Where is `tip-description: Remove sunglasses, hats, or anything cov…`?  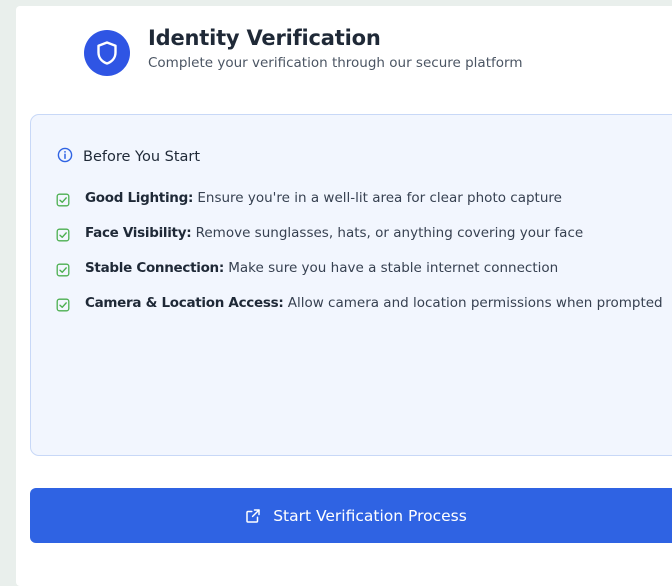
tip-description: Remove sunglasses, hats, or anything cov… is located at coordinates (387, 233).